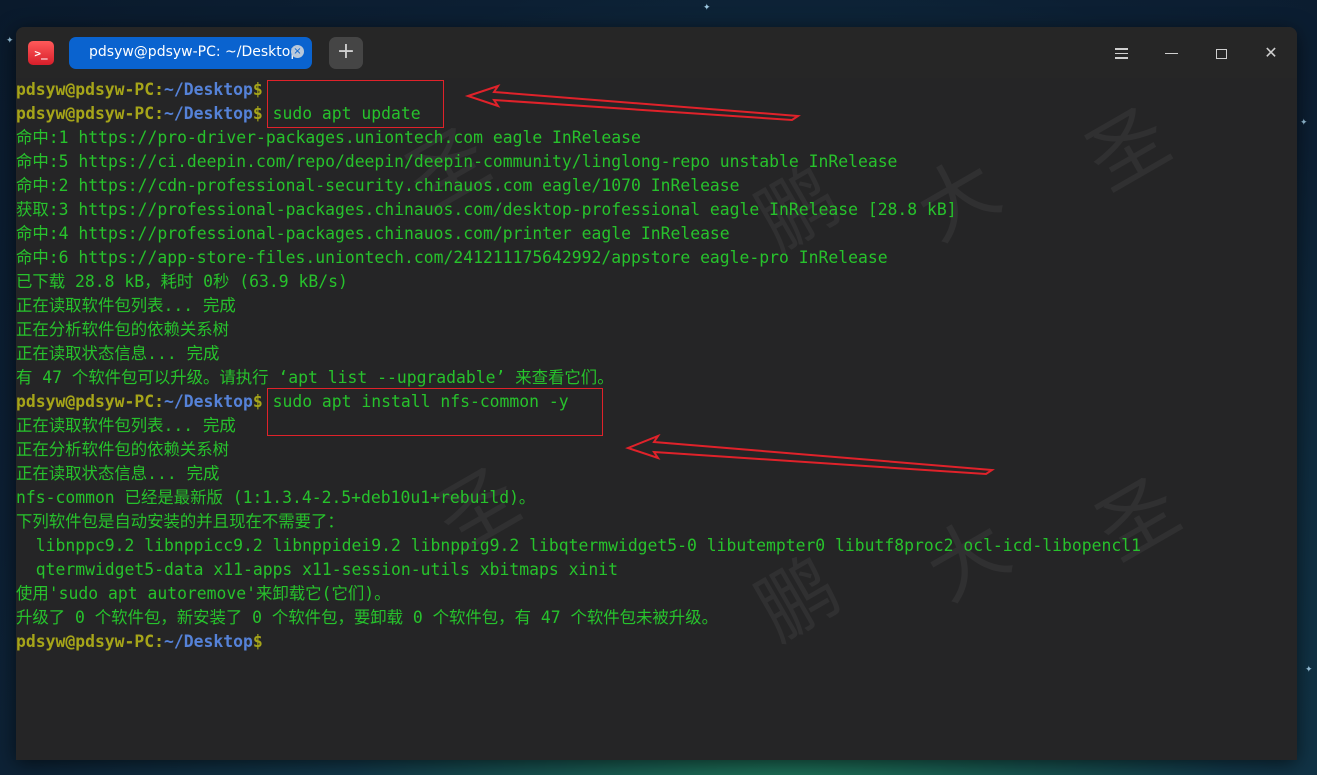 This screenshot has width=1317, height=775. I want to click on minimize-icon, so click(1171, 53).